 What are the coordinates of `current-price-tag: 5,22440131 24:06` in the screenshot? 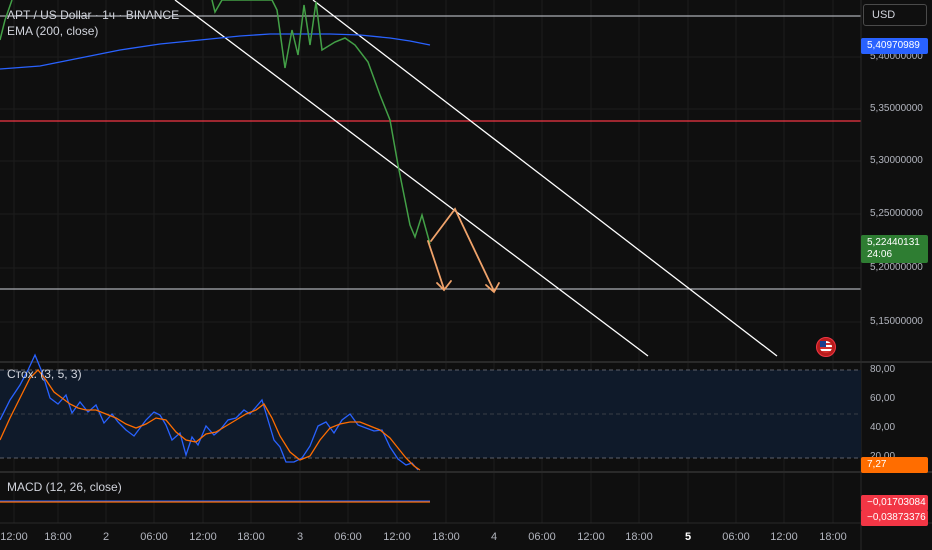 It's located at (894, 249).